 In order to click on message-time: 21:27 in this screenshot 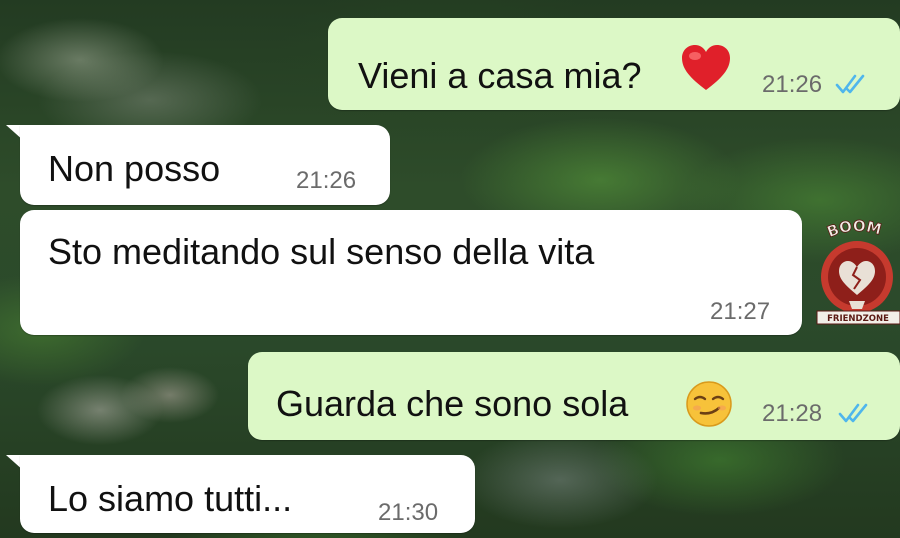, I will do `click(740, 311)`.